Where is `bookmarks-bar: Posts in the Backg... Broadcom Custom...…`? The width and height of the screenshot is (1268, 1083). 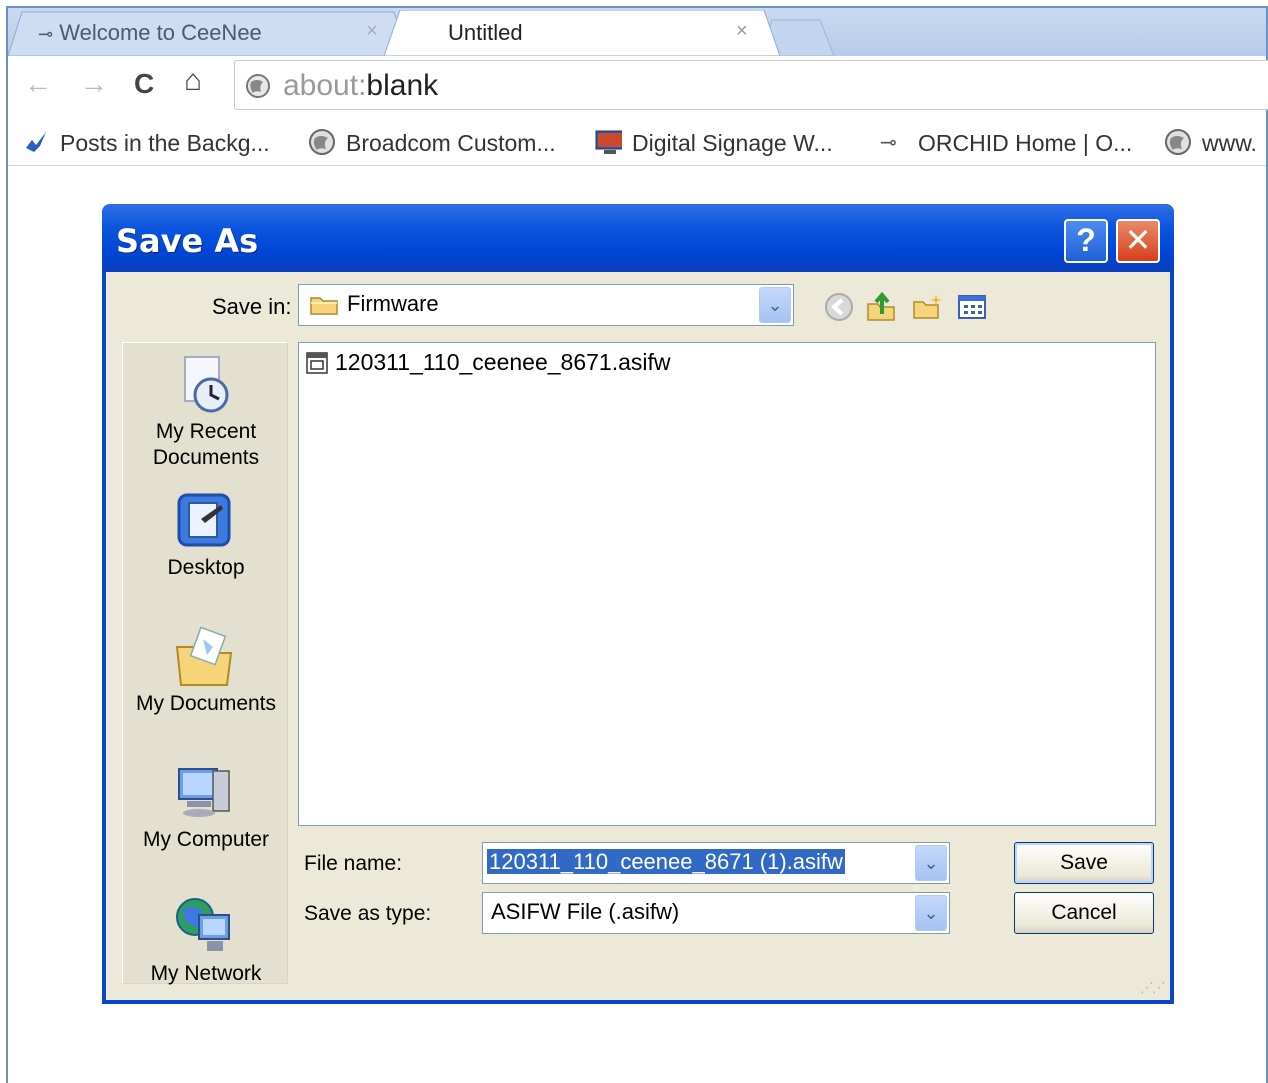 bookmarks-bar: Posts in the Backg... Broadcom Custom...… is located at coordinates (637, 140).